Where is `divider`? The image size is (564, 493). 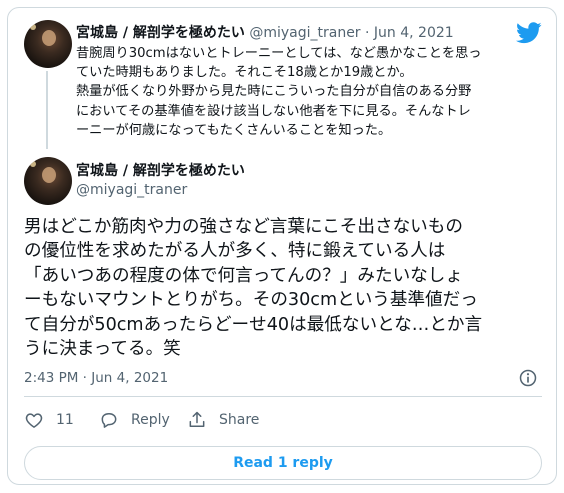 divider is located at coordinates (283, 396).